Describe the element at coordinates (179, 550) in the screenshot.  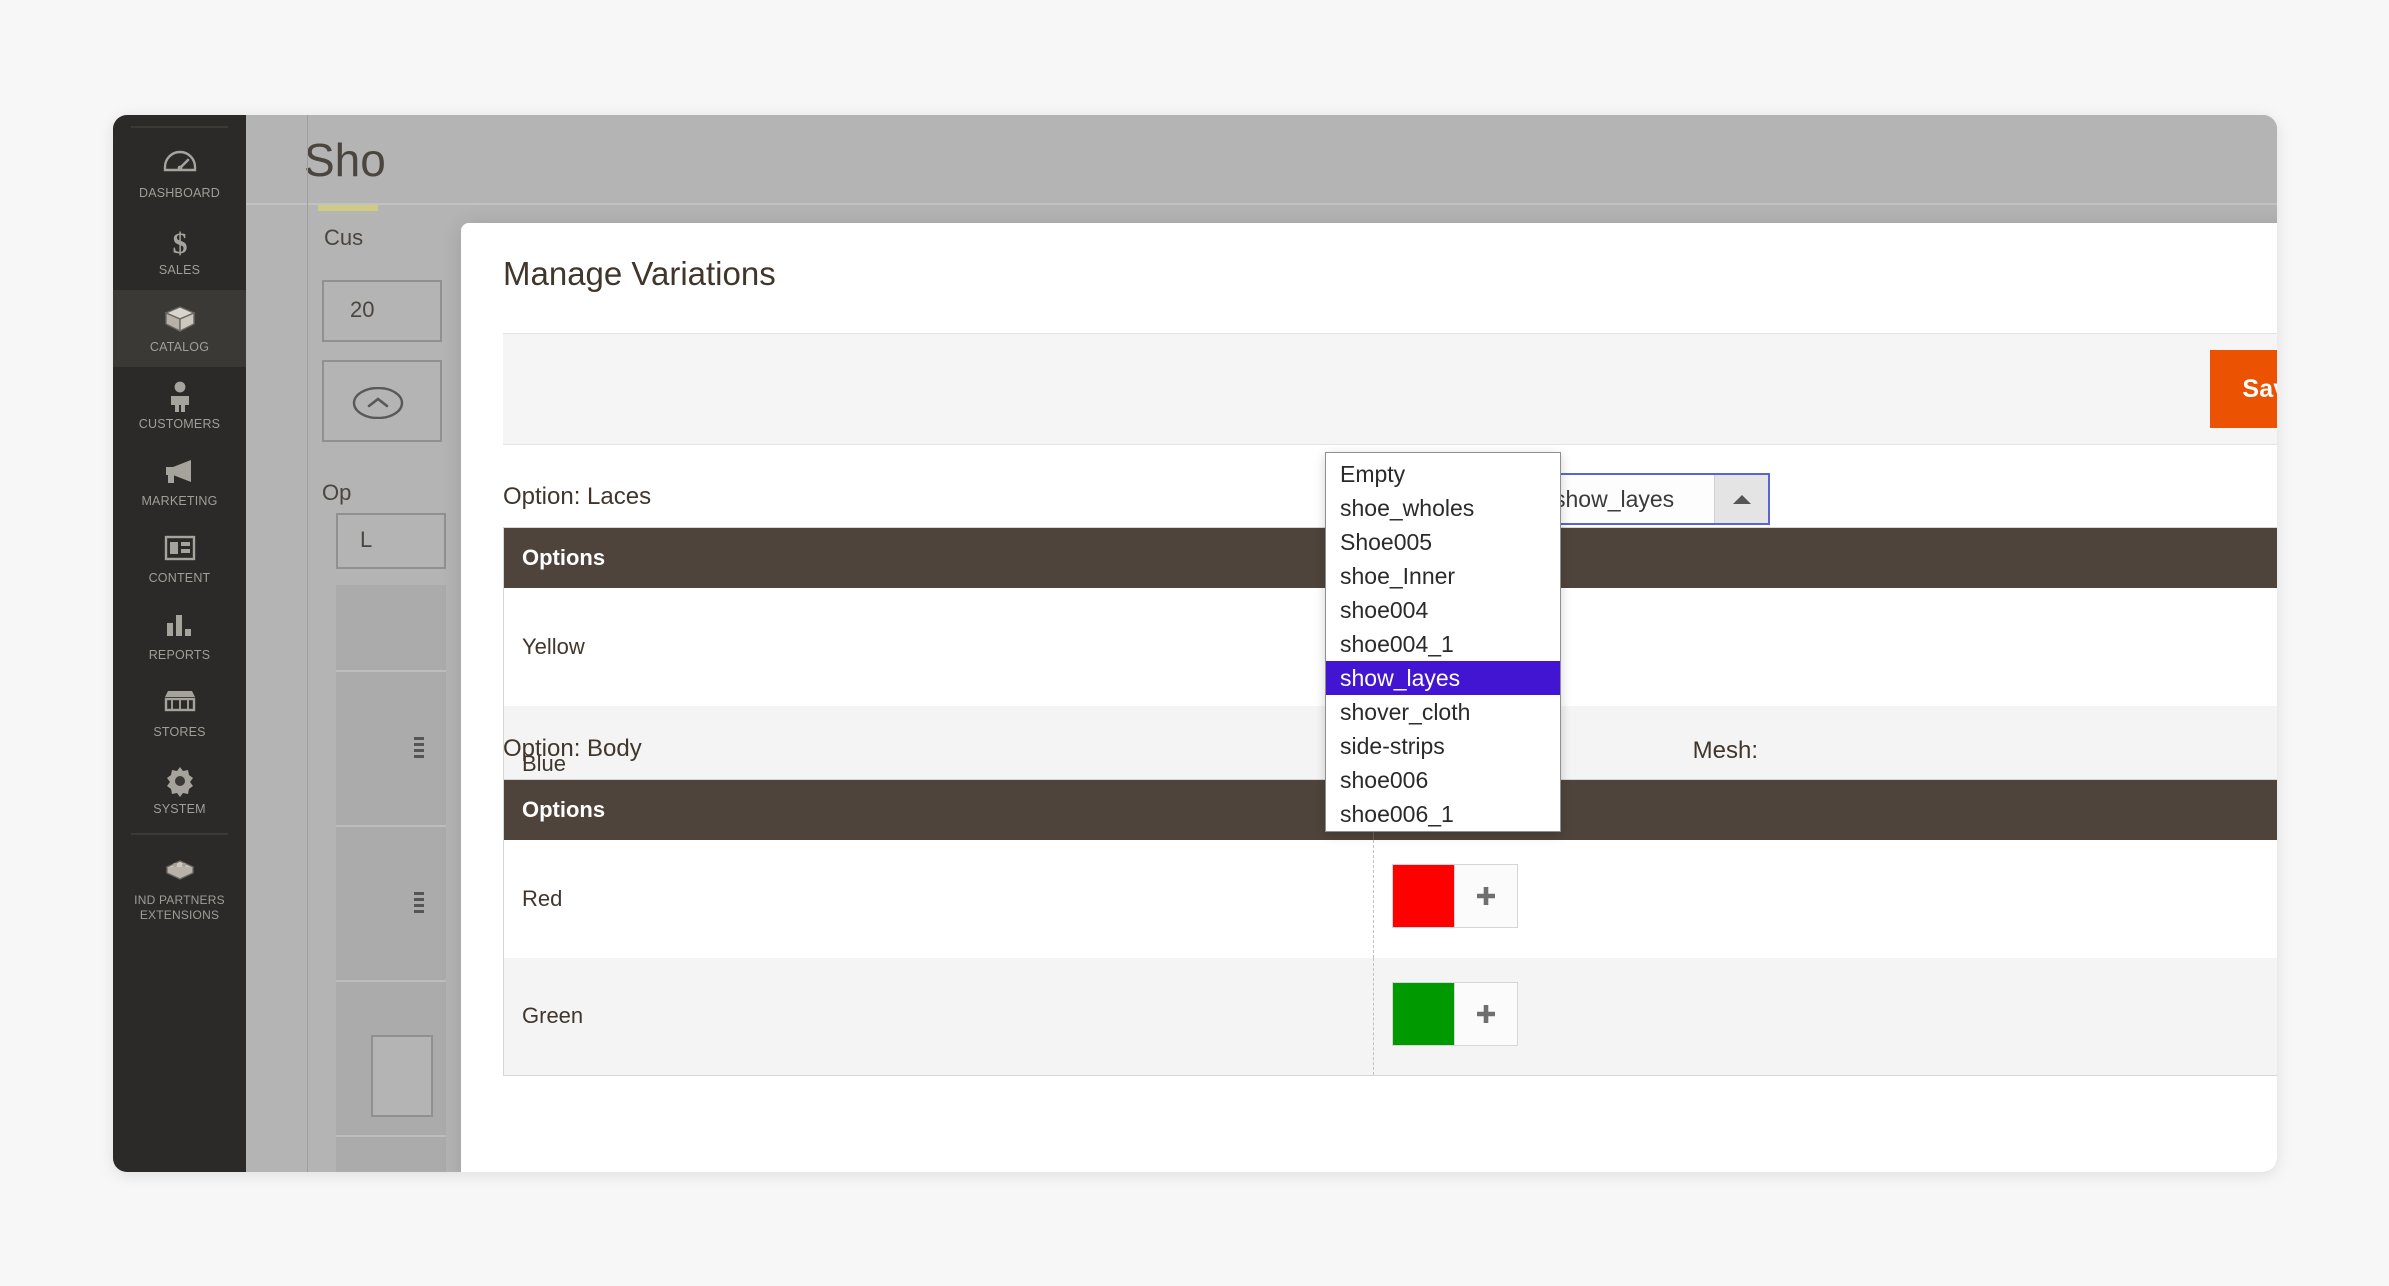
I see `layout-icon` at that location.